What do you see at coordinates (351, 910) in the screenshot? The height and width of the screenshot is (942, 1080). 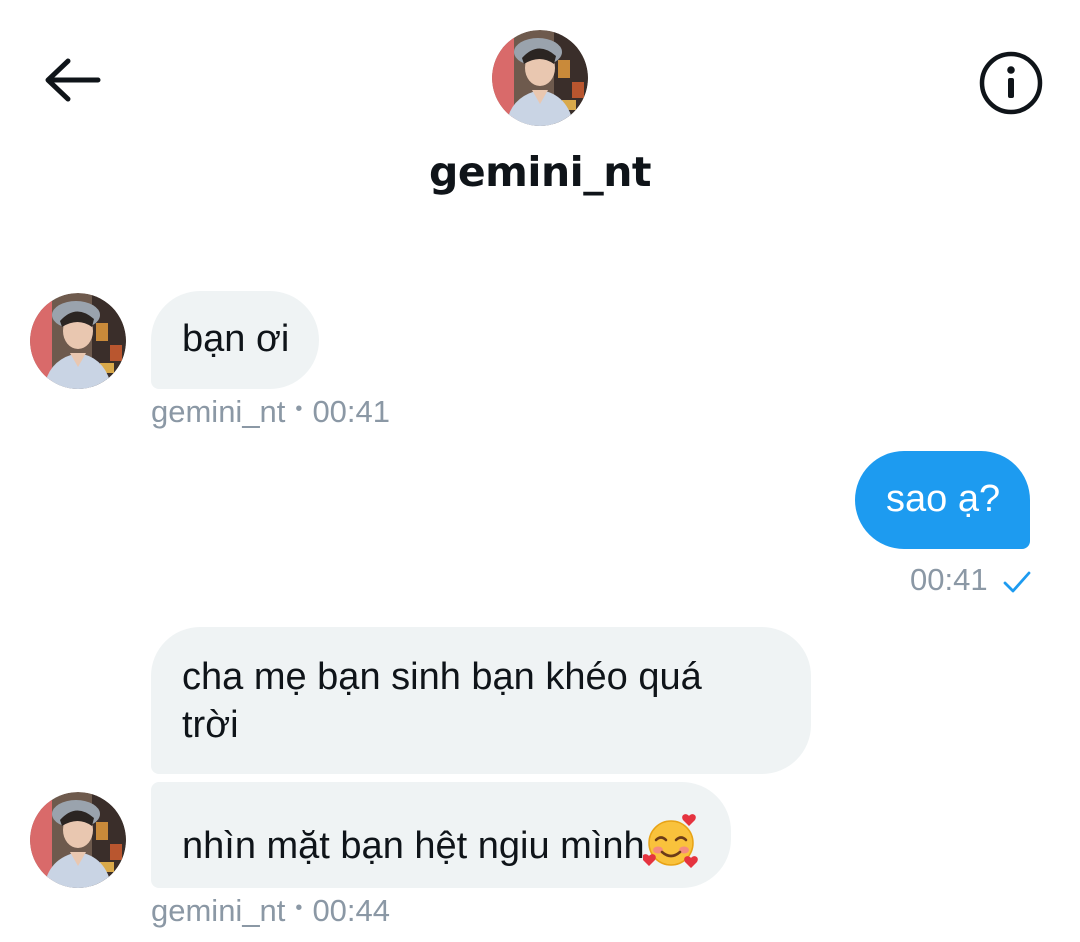 I see `message-time: 00:44` at bounding box center [351, 910].